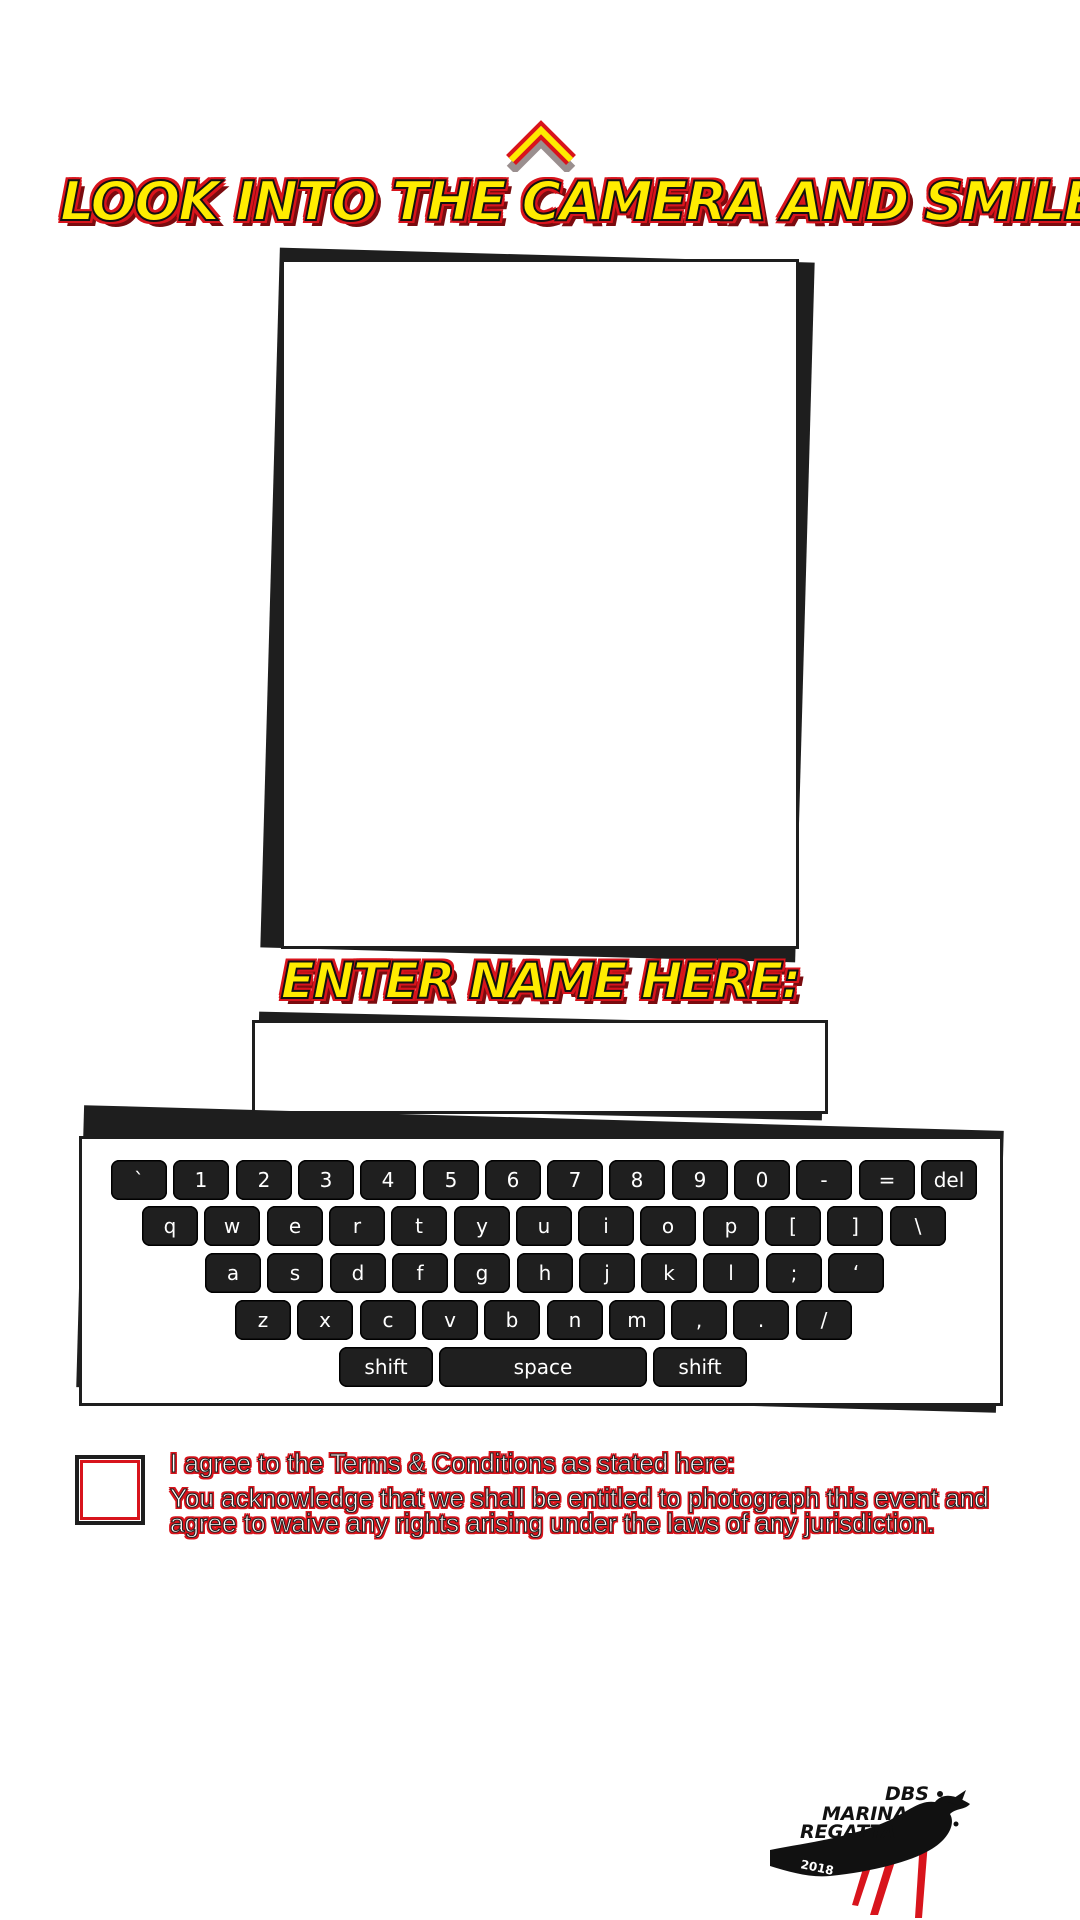 The width and height of the screenshot is (1080, 1920). What do you see at coordinates (855, 1226) in the screenshot?
I see `key-sym-1-11: ]` at bounding box center [855, 1226].